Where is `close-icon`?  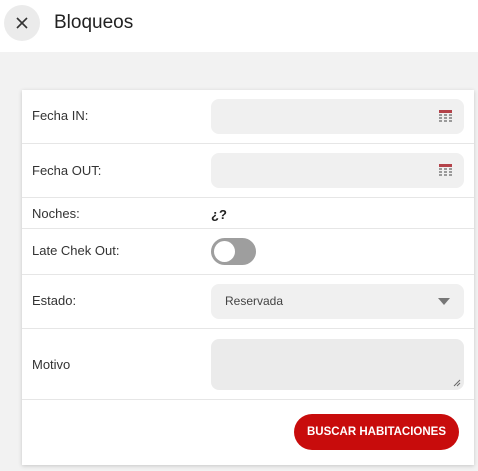
close-icon is located at coordinates (22, 23).